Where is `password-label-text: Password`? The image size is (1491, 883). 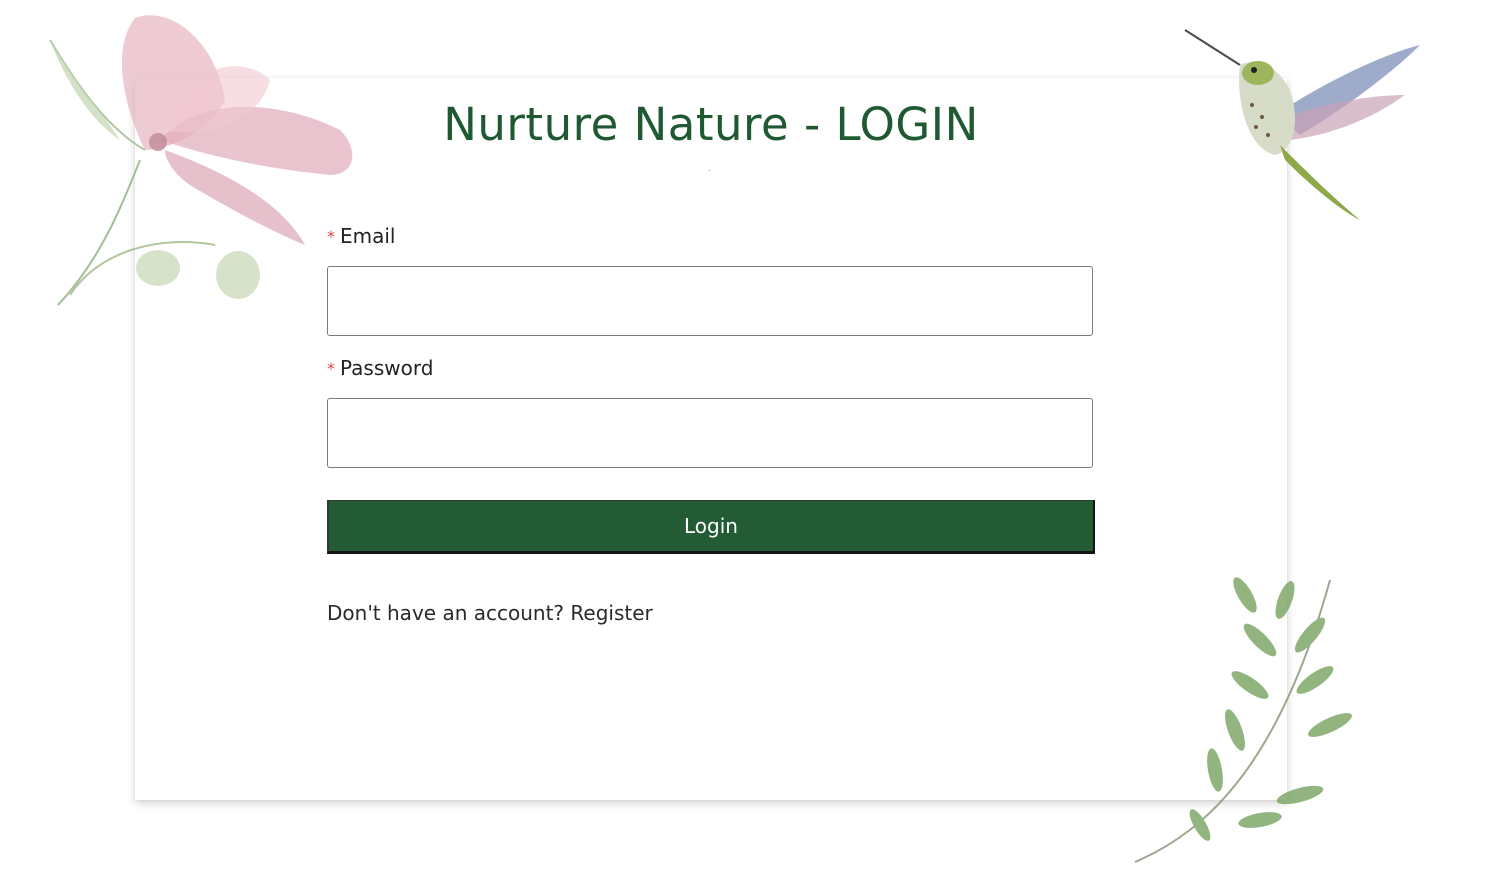
password-label-text: Password is located at coordinates (387, 368).